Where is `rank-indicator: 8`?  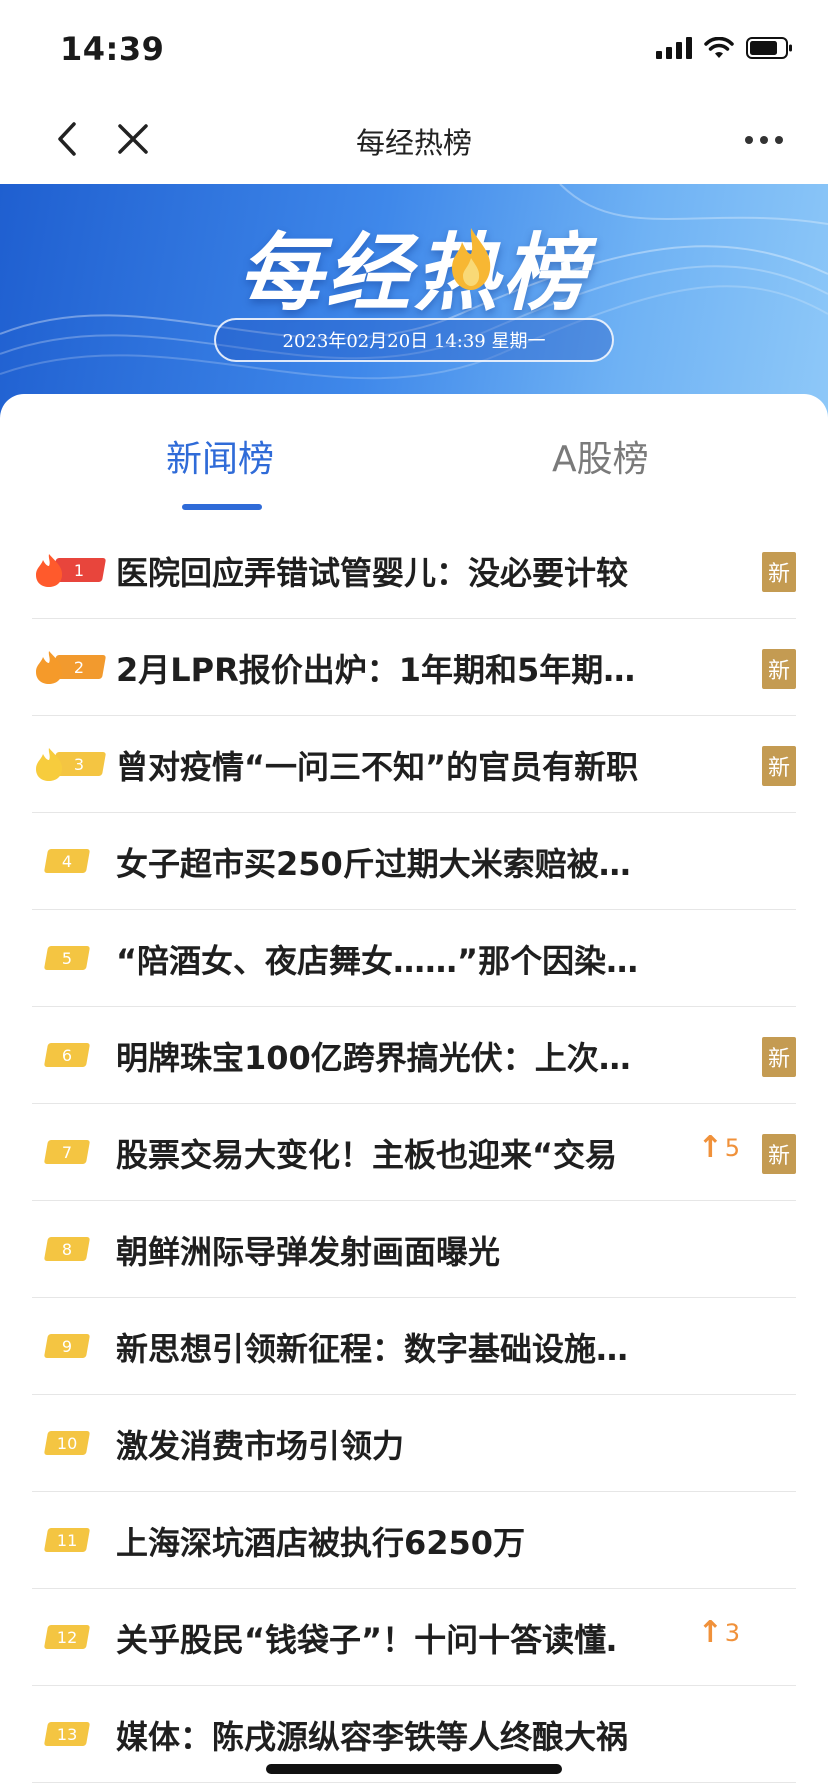 rank-indicator: 8 is located at coordinates (68, 1249).